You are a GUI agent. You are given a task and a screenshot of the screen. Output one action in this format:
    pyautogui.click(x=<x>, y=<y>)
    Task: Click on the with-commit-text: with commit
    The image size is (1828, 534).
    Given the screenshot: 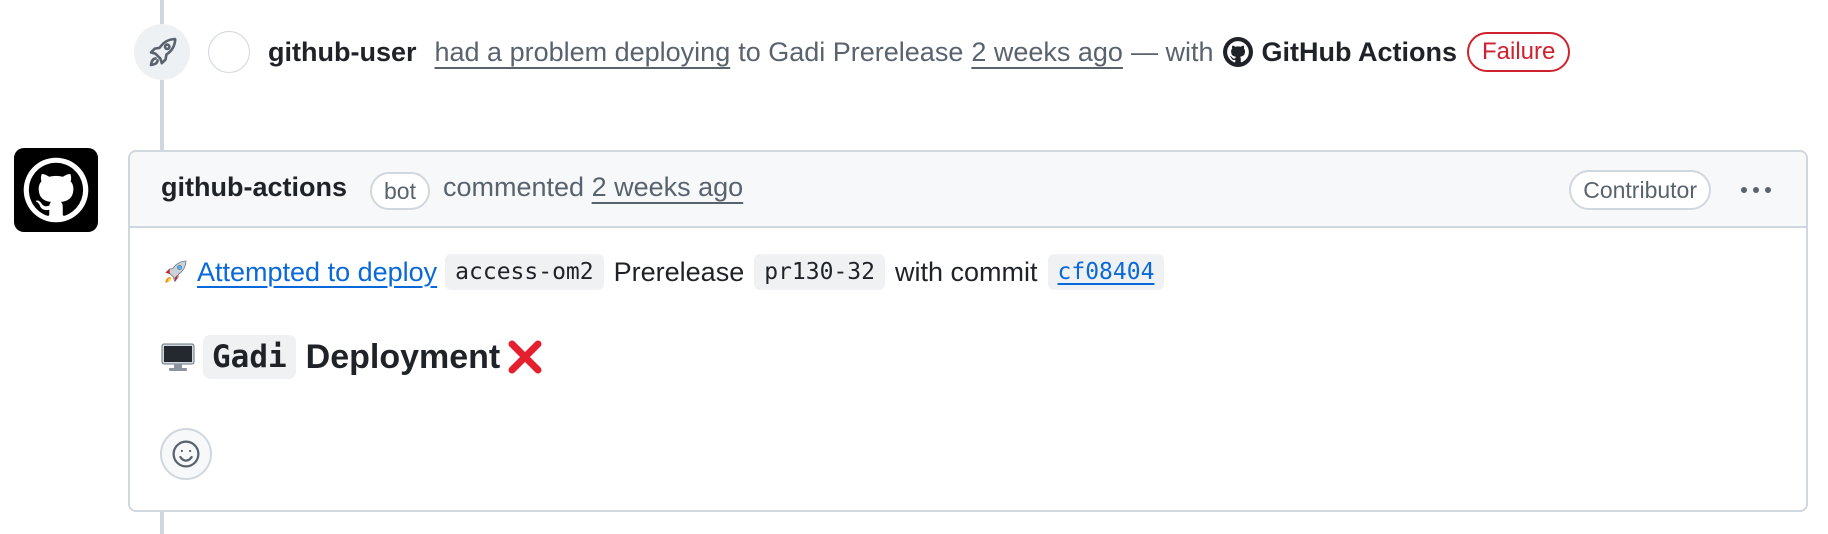 What is the action you would take?
    pyautogui.click(x=966, y=271)
    